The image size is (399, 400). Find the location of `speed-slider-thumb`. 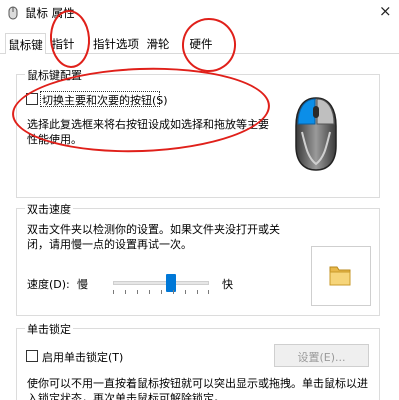

speed-slider-thumb is located at coordinates (170, 283).